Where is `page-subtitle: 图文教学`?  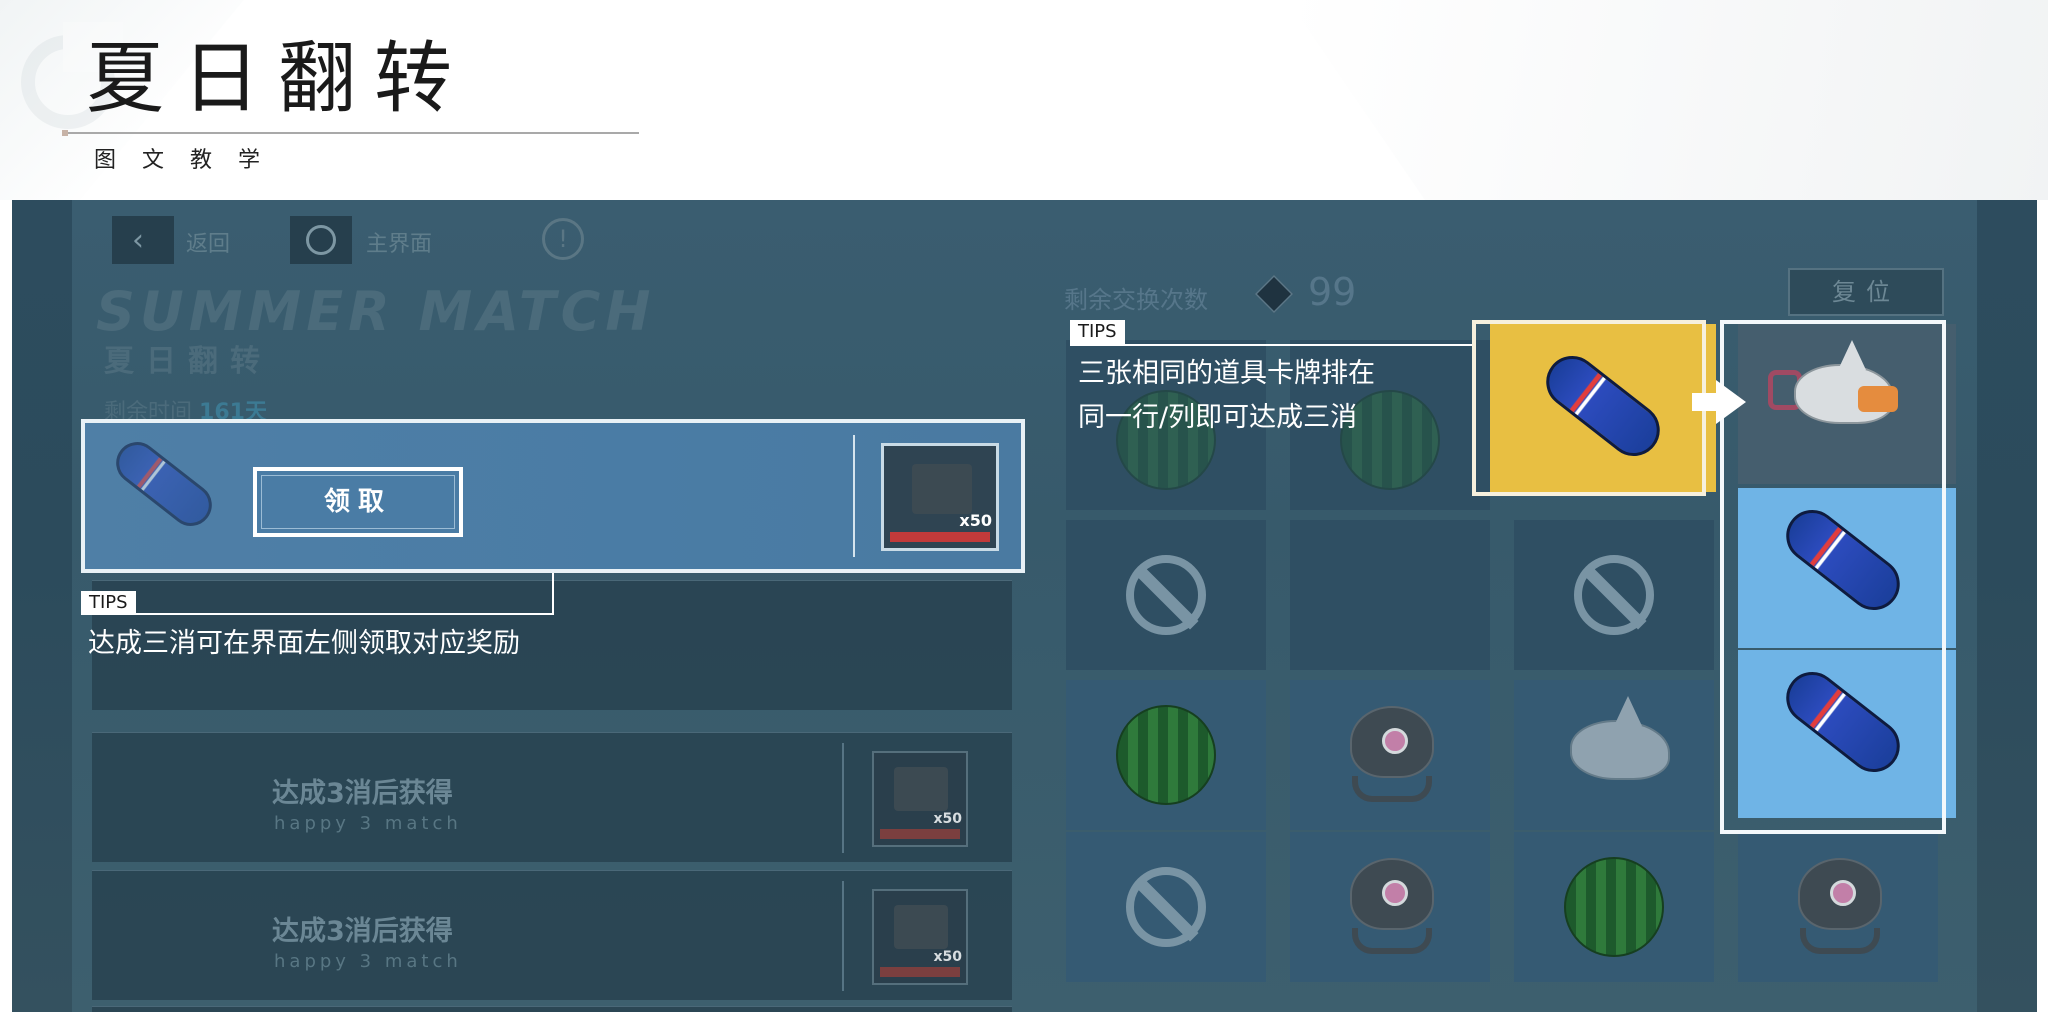 page-subtitle: 图文教学 is located at coordinates (190, 160).